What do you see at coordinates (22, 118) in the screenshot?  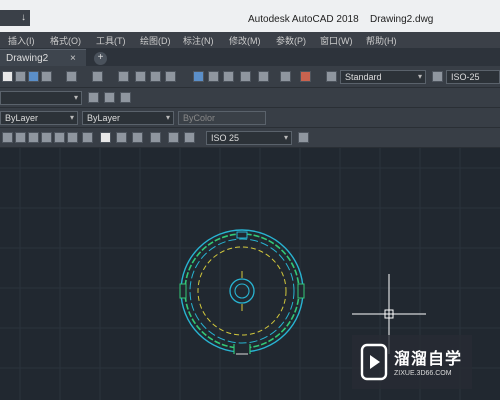 I see `color-value: ByLayer` at bounding box center [22, 118].